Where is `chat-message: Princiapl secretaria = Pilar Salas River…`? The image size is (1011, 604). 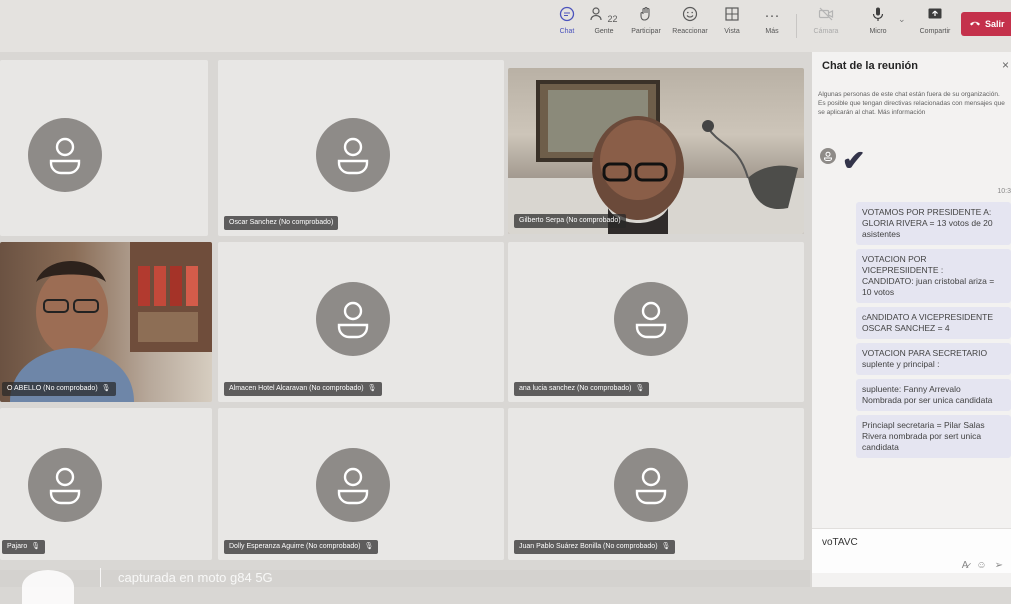 chat-message: Princiapl secretaria = Pilar Salas River… is located at coordinates (933, 436).